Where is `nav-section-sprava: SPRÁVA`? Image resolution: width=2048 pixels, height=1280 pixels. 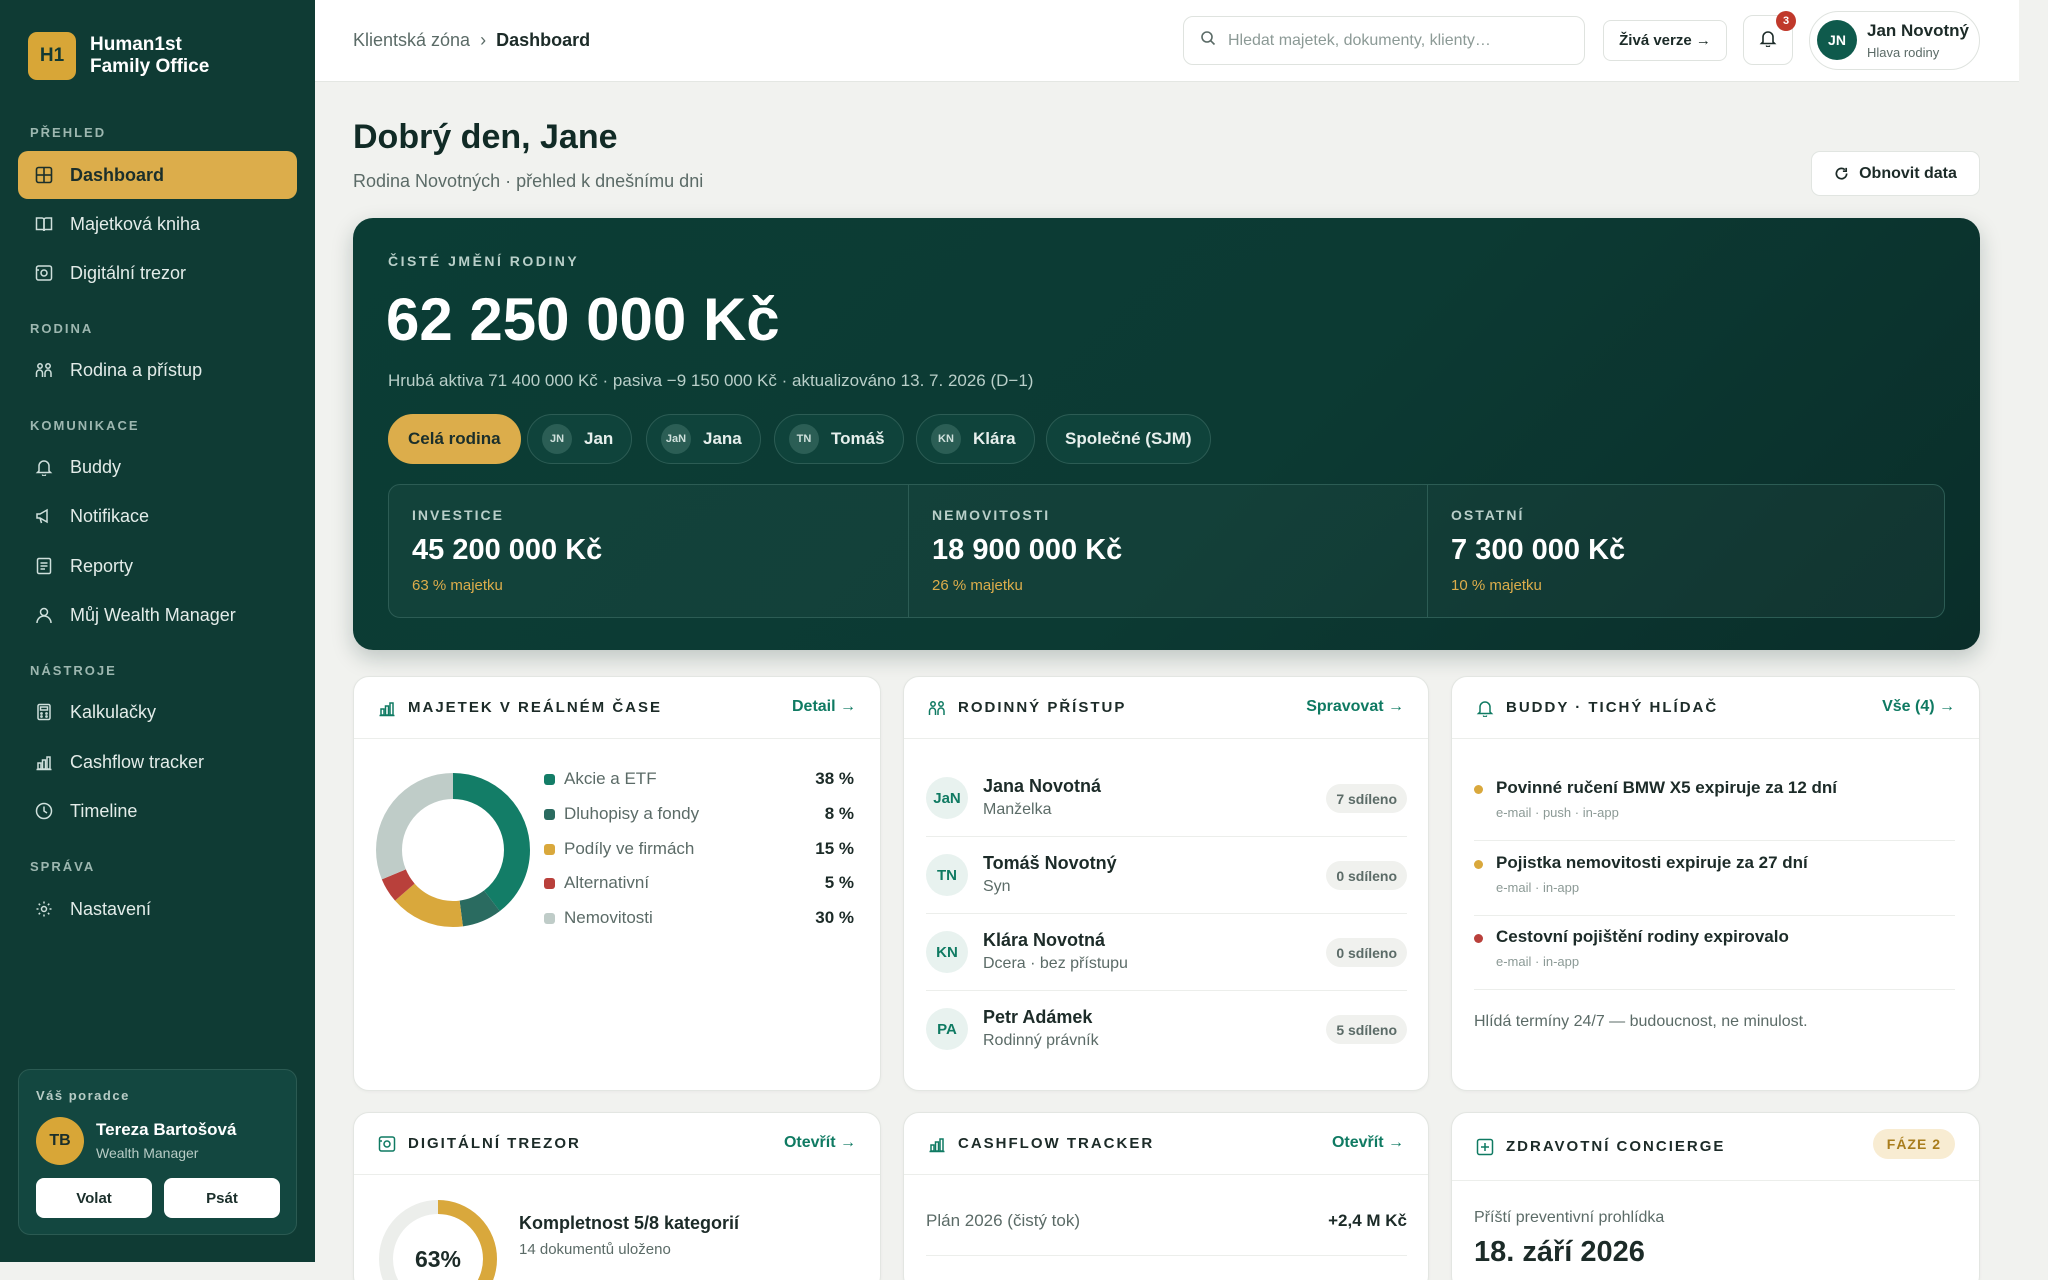
nav-section-sprava: SPRÁVA is located at coordinates (63, 866).